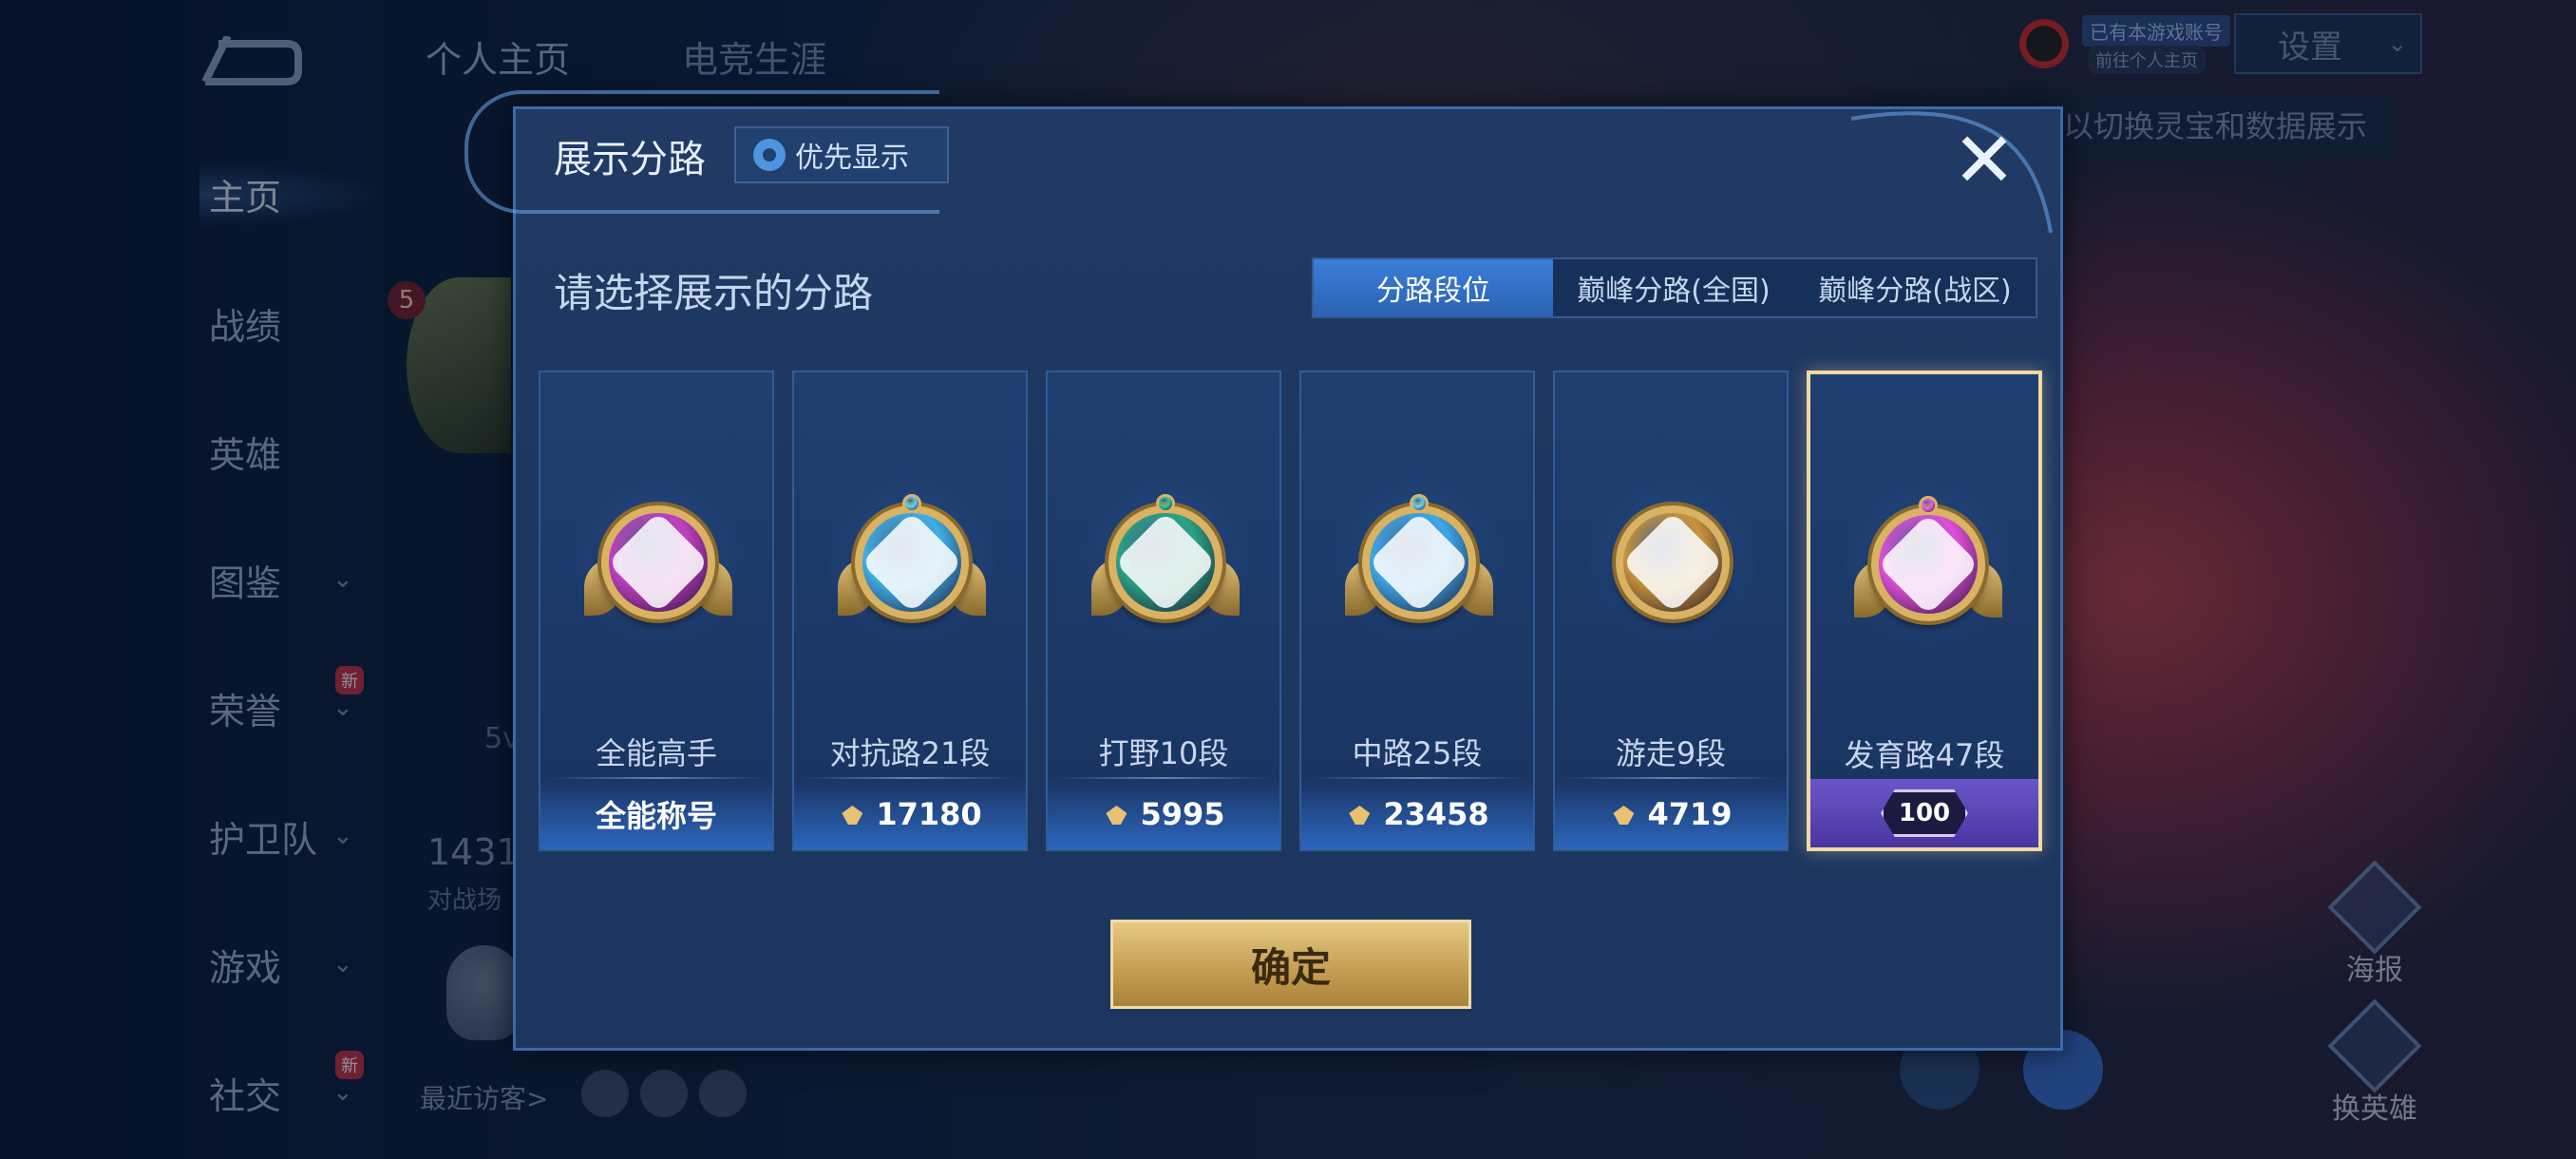 The height and width of the screenshot is (1159, 2576). I want to click on dialog-title: 展示分路, so click(630, 159).